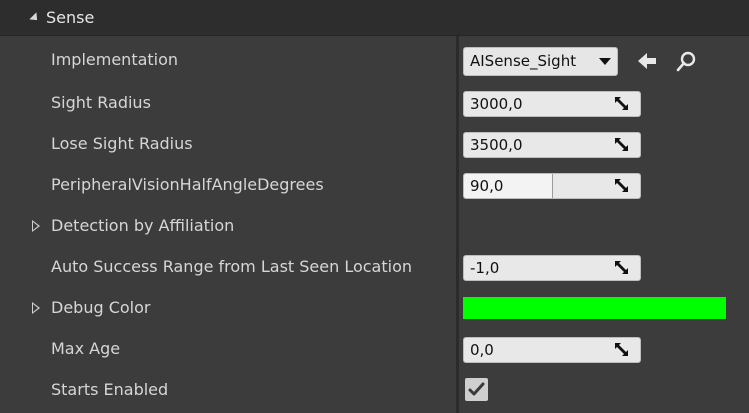 The image size is (749, 413). Describe the element at coordinates (374, 349) in the screenshot. I see `row-max-age: Max Age 0,0` at that location.